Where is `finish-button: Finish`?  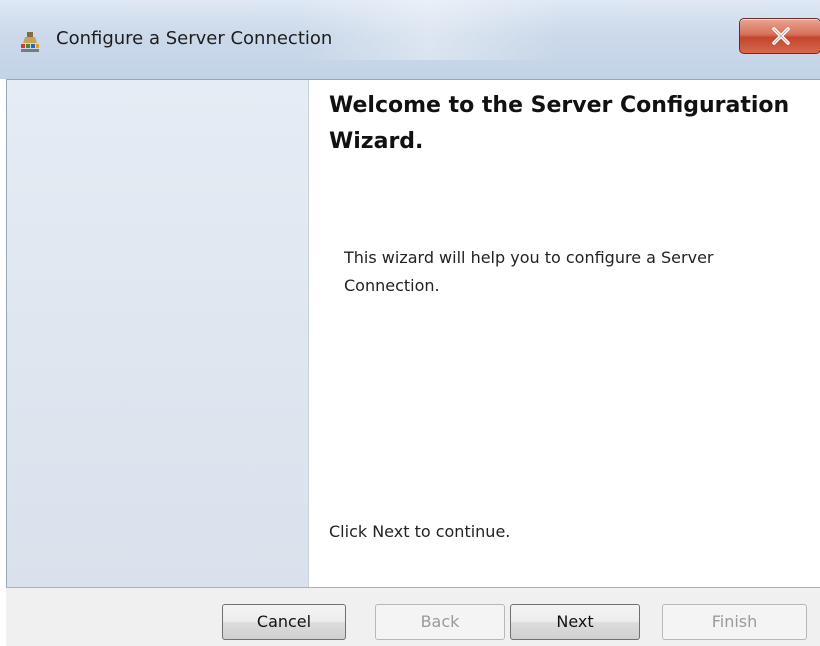 finish-button: Finish is located at coordinates (734, 622).